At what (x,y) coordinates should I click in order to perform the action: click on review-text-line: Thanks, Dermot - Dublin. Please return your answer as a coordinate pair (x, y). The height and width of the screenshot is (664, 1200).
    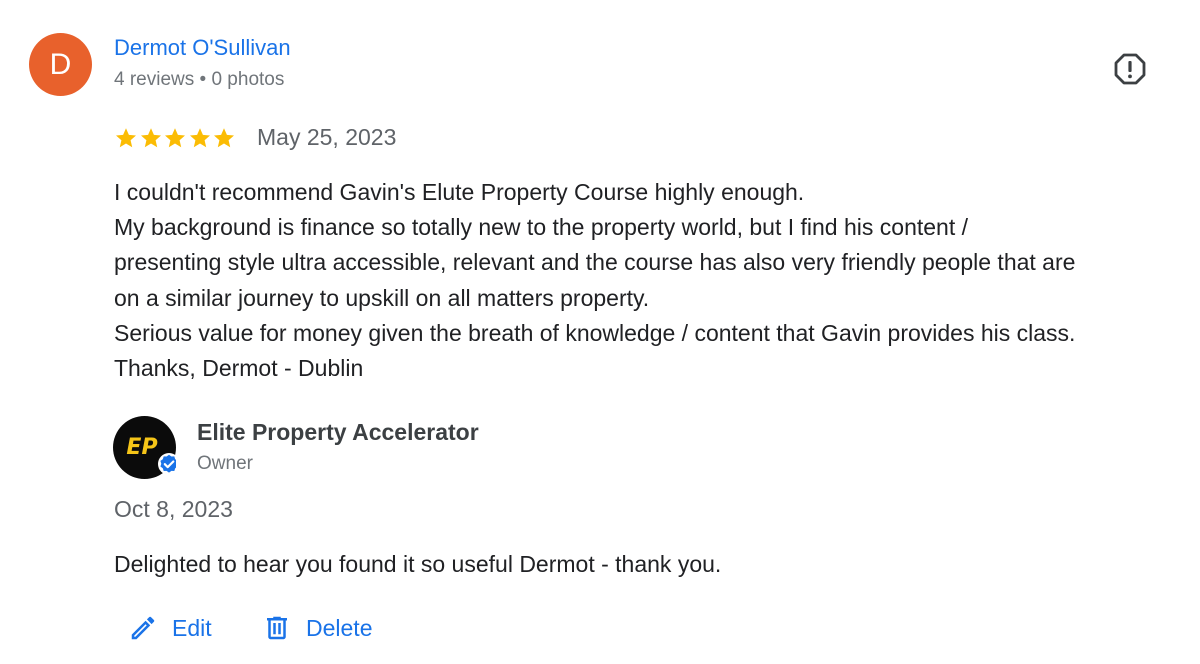
    Looking at the image, I should click on (239, 368).